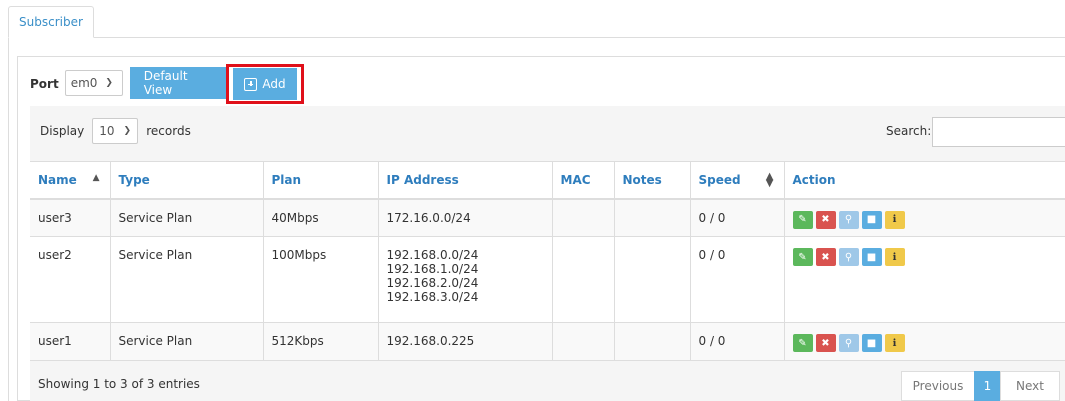  What do you see at coordinates (119, 384) in the screenshot?
I see `table-info: Showing 1 to 3 of 3 entries` at bounding box center [119, 384].